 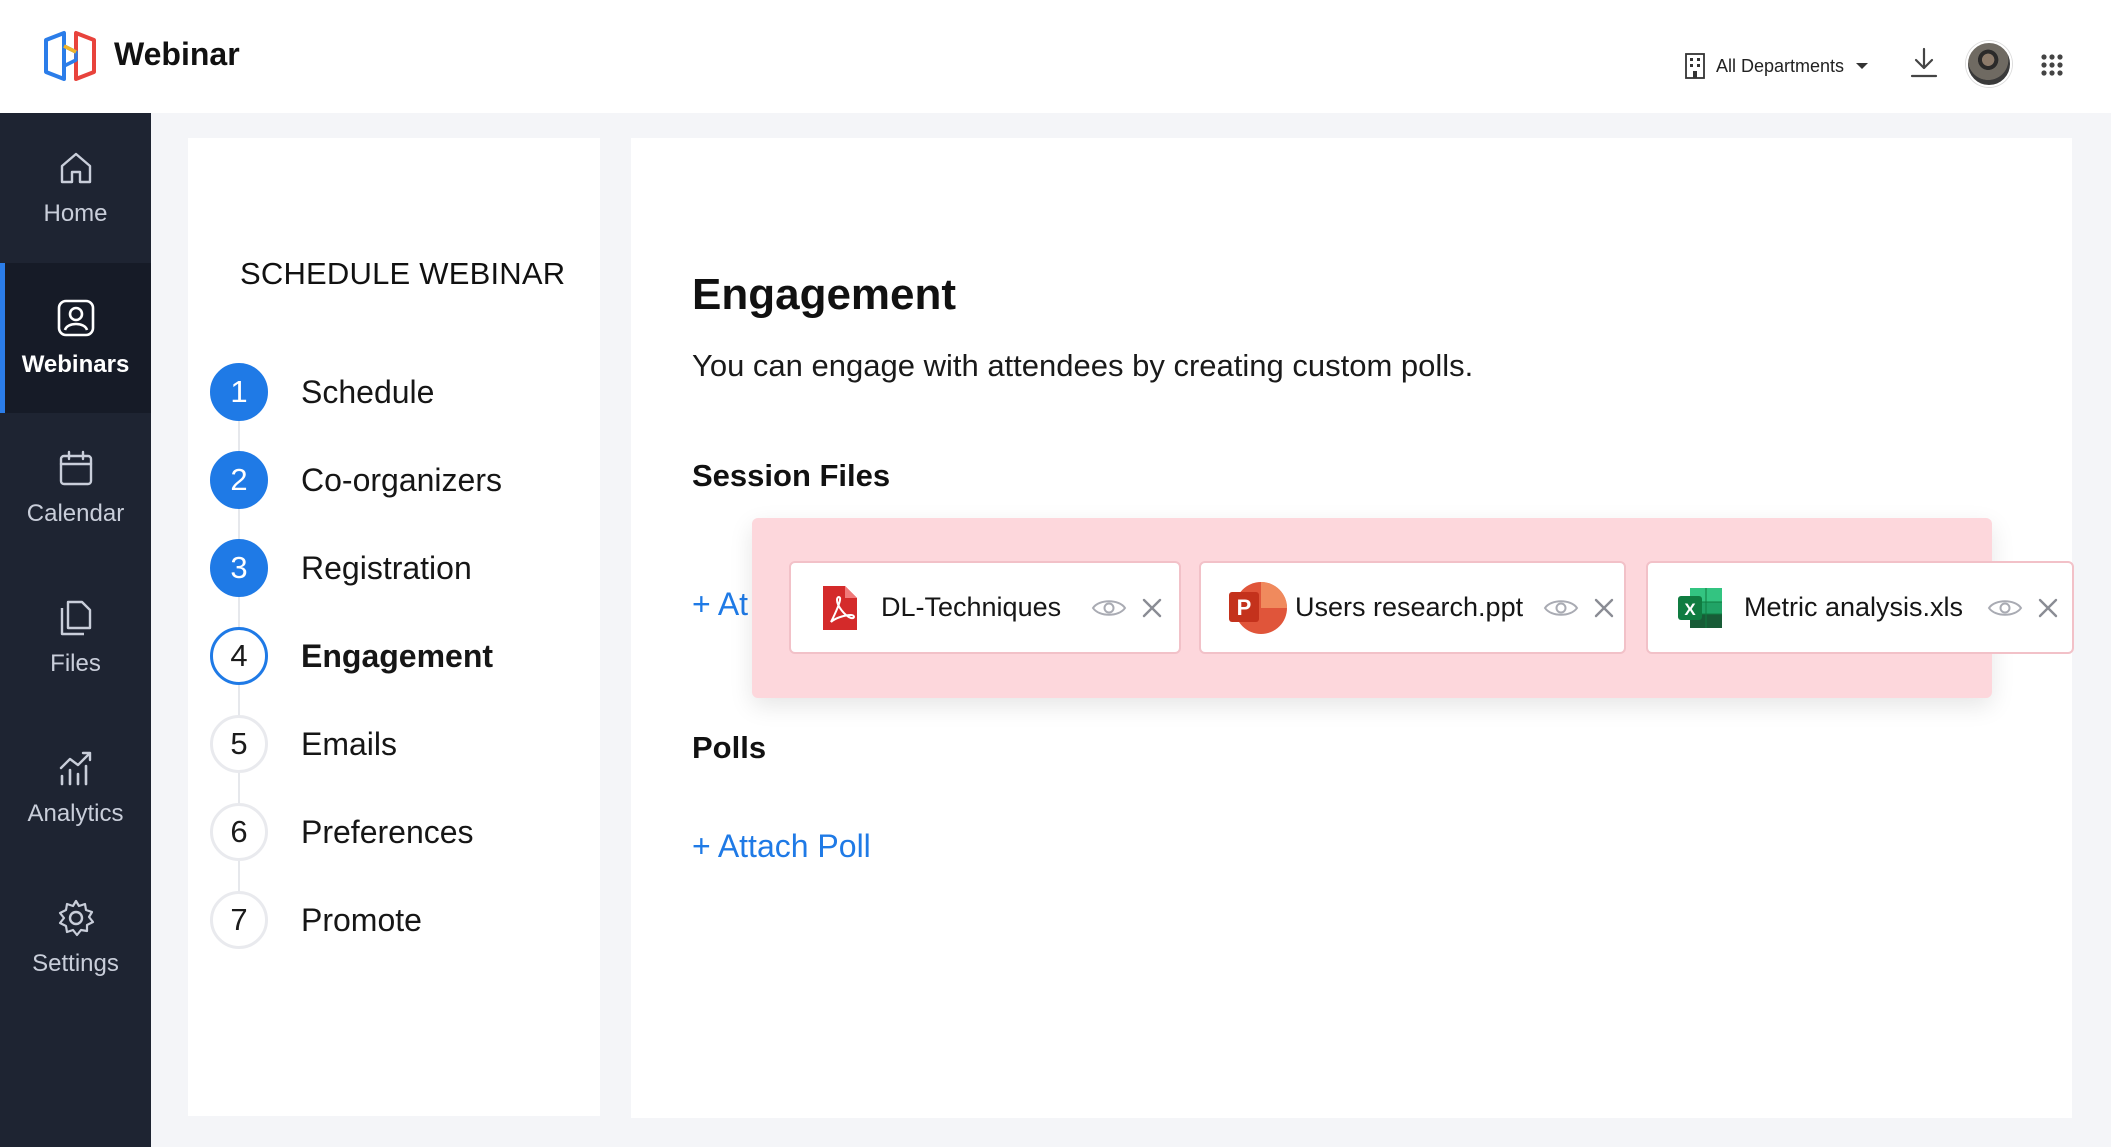 I want to click on file-card-pdf: DL-Techniques, so click(x=985, y=607).